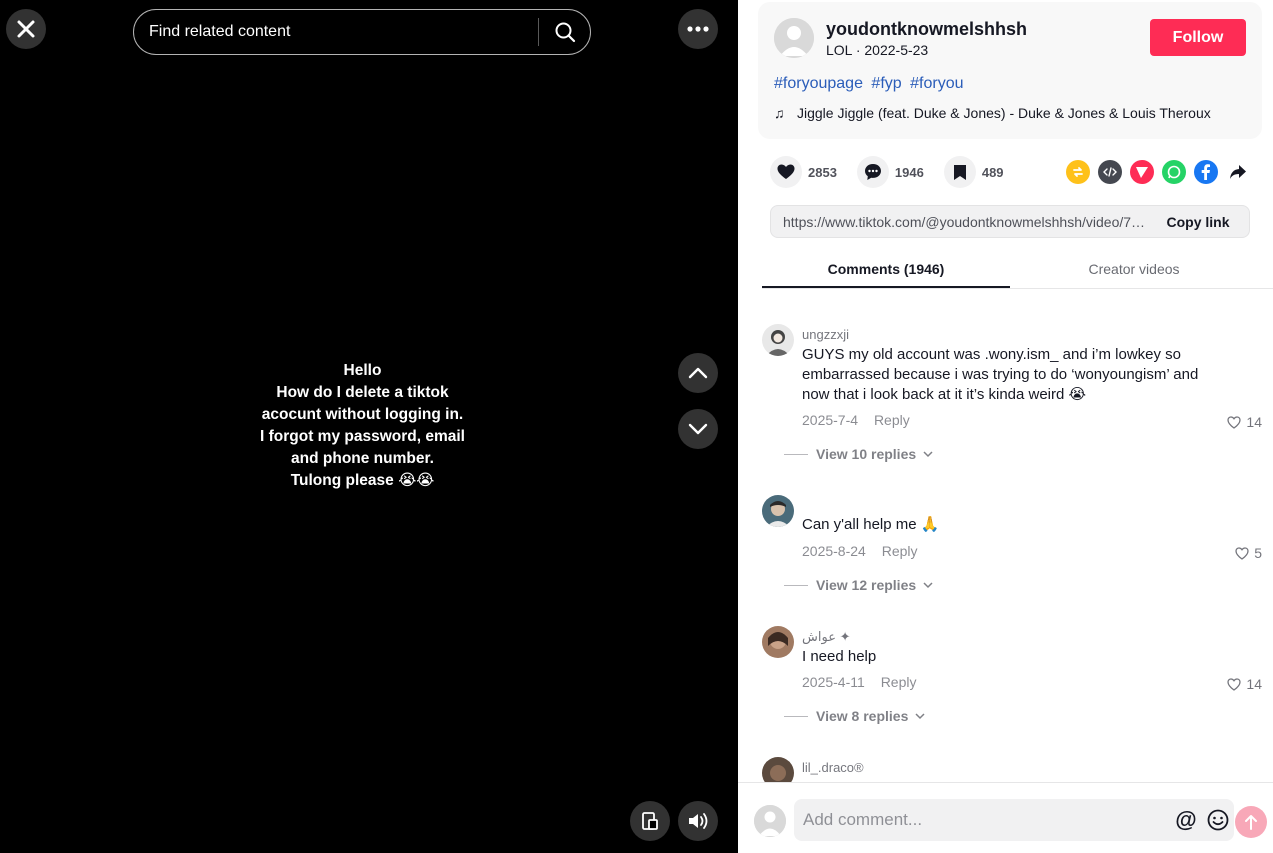 The image size is (1273, 853). I want to click on facebook-icon, so click(1206, 172).